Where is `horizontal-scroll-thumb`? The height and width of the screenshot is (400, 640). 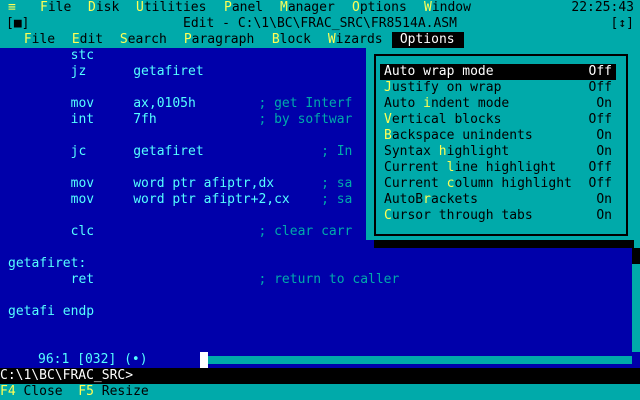 horizontal-scroll-thumb is located at coordinates (204, 360).